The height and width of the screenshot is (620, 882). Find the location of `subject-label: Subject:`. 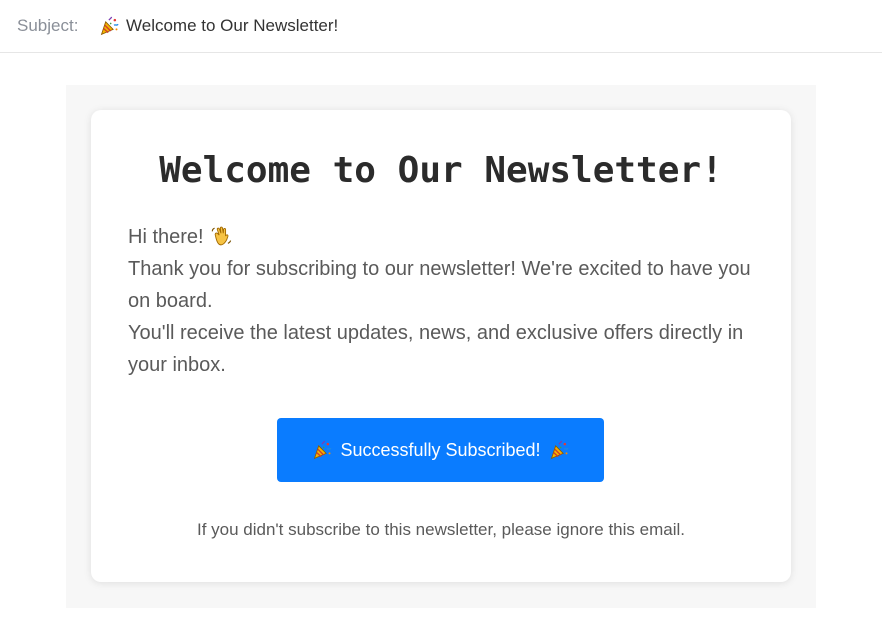

subject-label: Subject: is located at coordinates (48, 25).